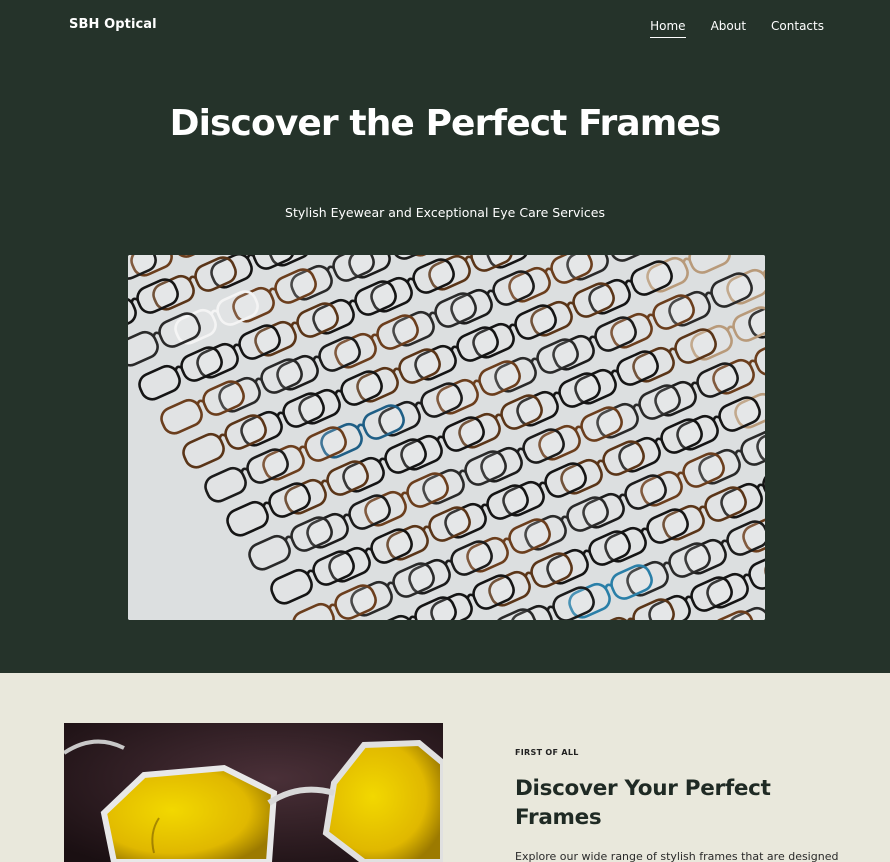  Describe the element at coordinates (668, 28) in the screenshot. I see `nav-home-link: Home` at that location.